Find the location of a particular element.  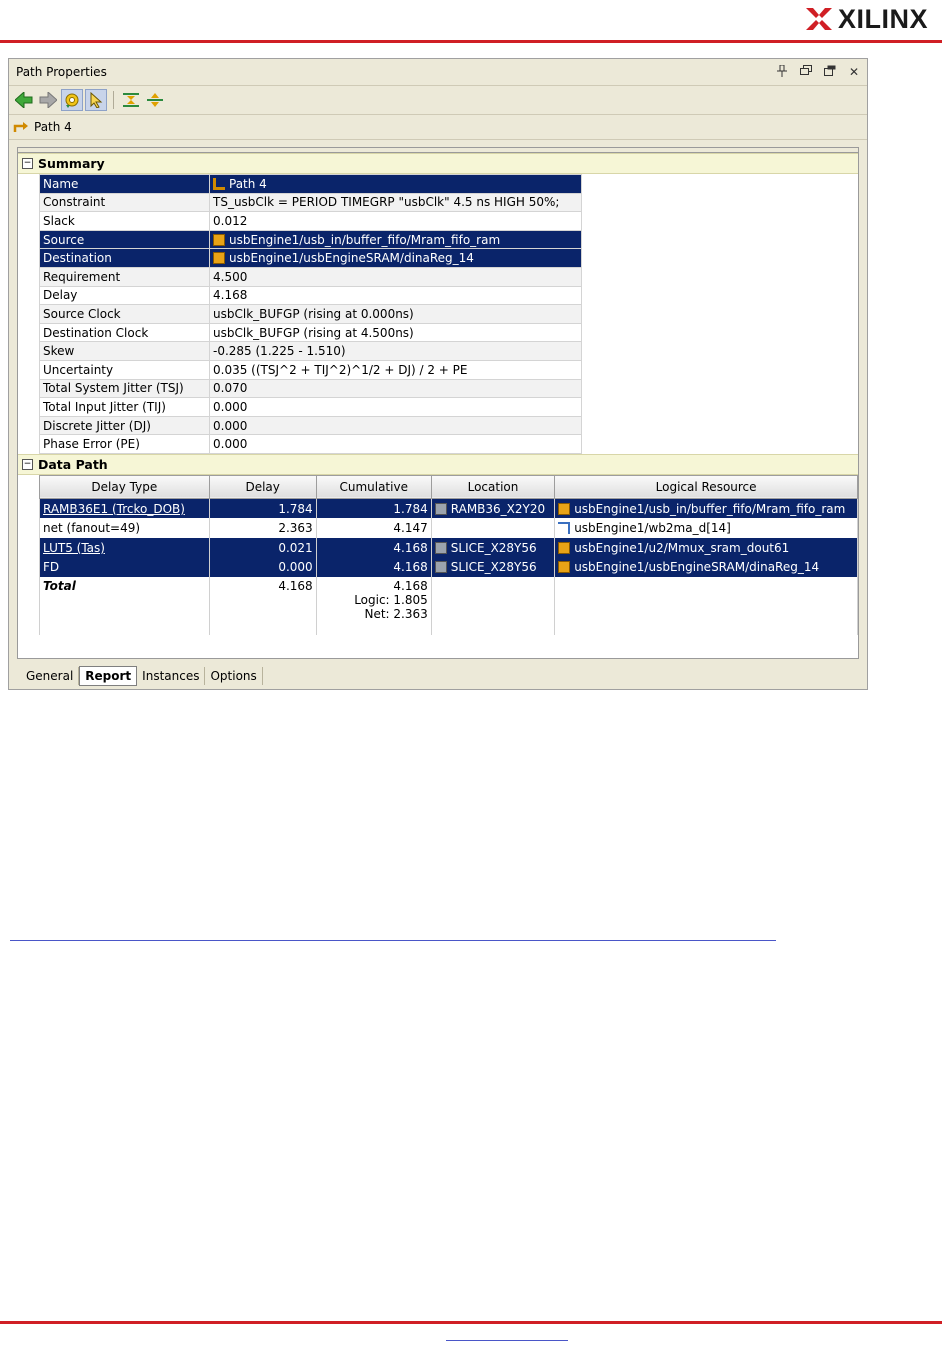

delay-type-cell: net (fanout=49) is located at coordinates (124, 528).